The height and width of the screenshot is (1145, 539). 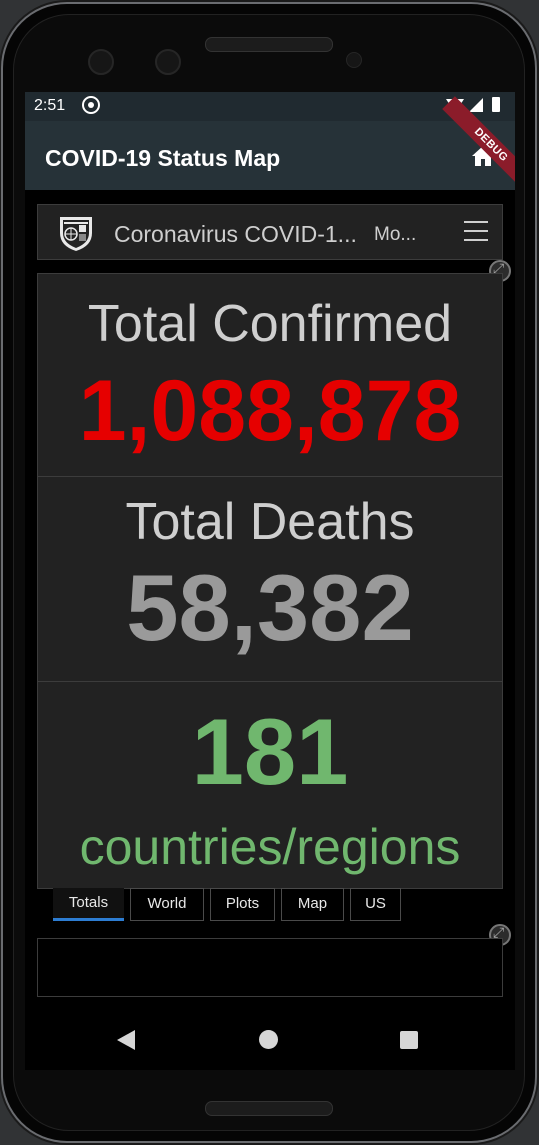 What do you see at coordinates (76, 234) in the screenshot?
I see `university-shield-logo` at bounding box center [76, 234].